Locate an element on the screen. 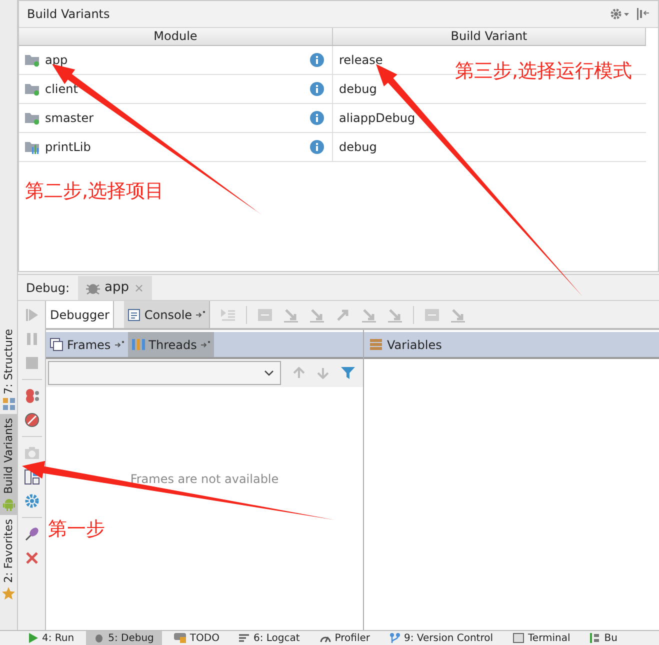 This screenshot has height=645, width=659. tool-window-tab: 9: Version Control is located at coordinates (442, 638).